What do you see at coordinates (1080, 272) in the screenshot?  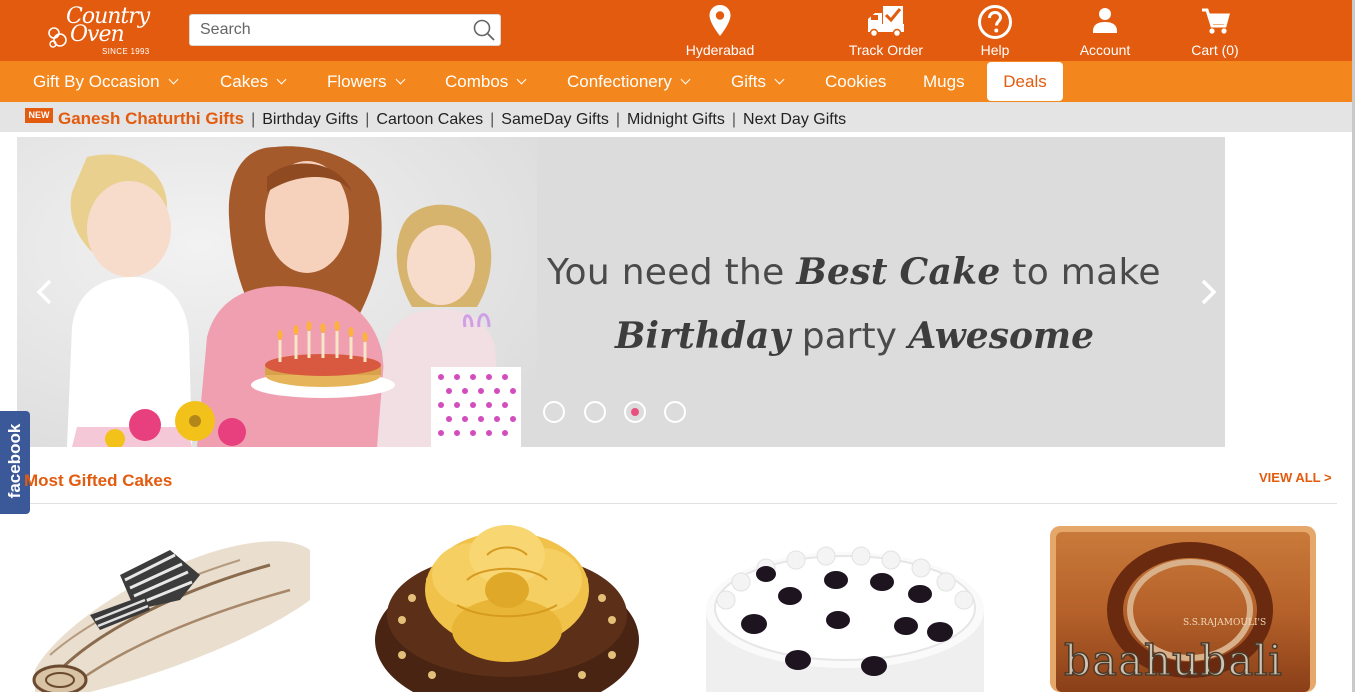 I see `banner-text: to make` at bounding box center [1080, 272].